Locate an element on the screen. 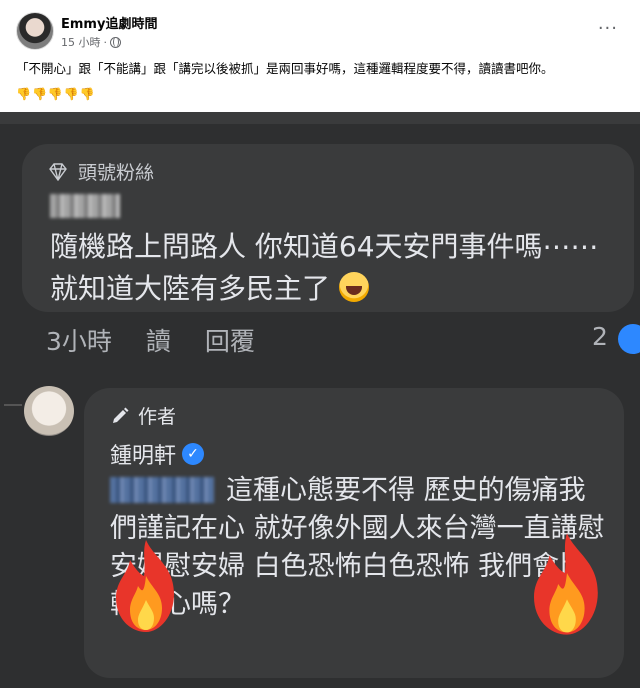 Image resolution: width=640 pixels, height=688 pixels. more-options-button: ··· is located at coordinates (608, 28).